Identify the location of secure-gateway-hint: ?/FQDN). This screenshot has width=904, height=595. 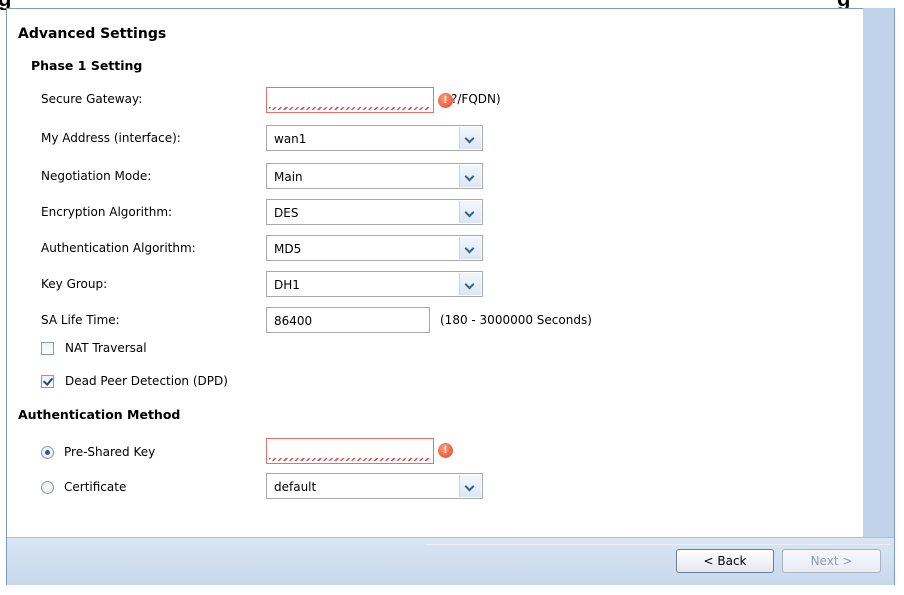
(476, 99).